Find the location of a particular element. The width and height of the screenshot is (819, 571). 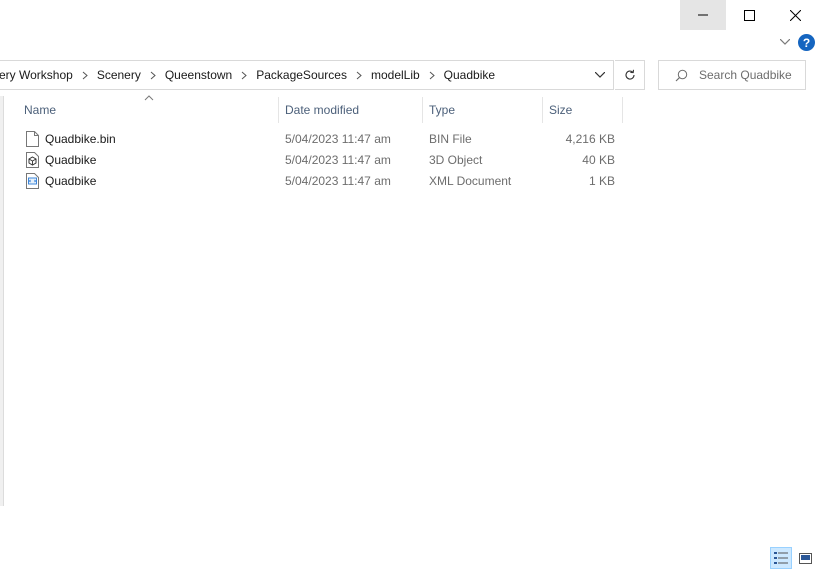

minimize-icon is located at coordinates (703, 15).